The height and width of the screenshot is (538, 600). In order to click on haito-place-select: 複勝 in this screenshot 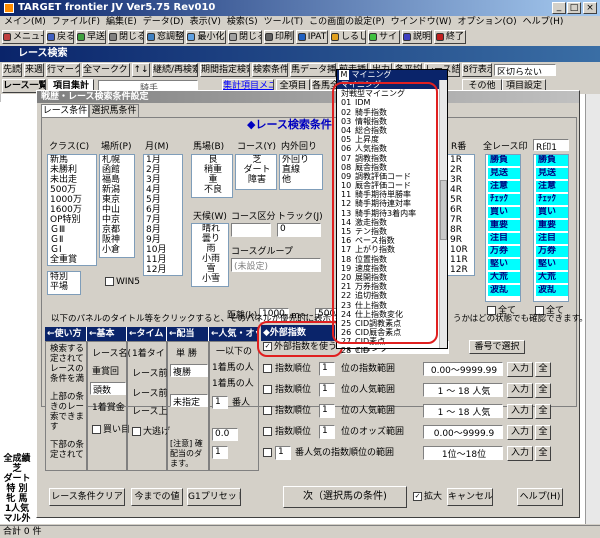, I will do `click(189, 370)`.